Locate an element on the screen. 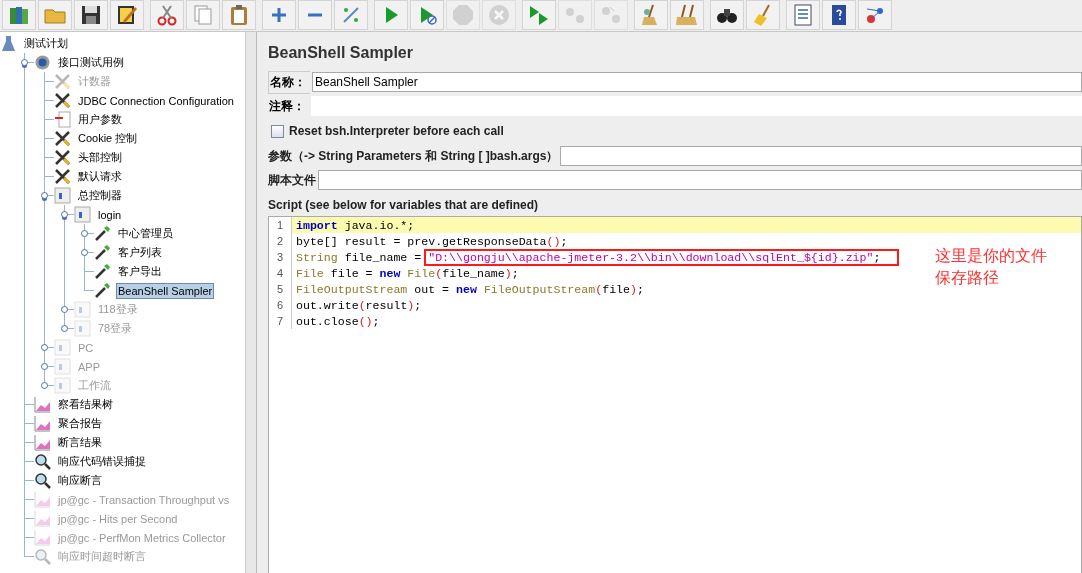 The height and width of the screenshot is (573, 1082). tree-item: Cookie 控制 is located at coordinates (108, 138).